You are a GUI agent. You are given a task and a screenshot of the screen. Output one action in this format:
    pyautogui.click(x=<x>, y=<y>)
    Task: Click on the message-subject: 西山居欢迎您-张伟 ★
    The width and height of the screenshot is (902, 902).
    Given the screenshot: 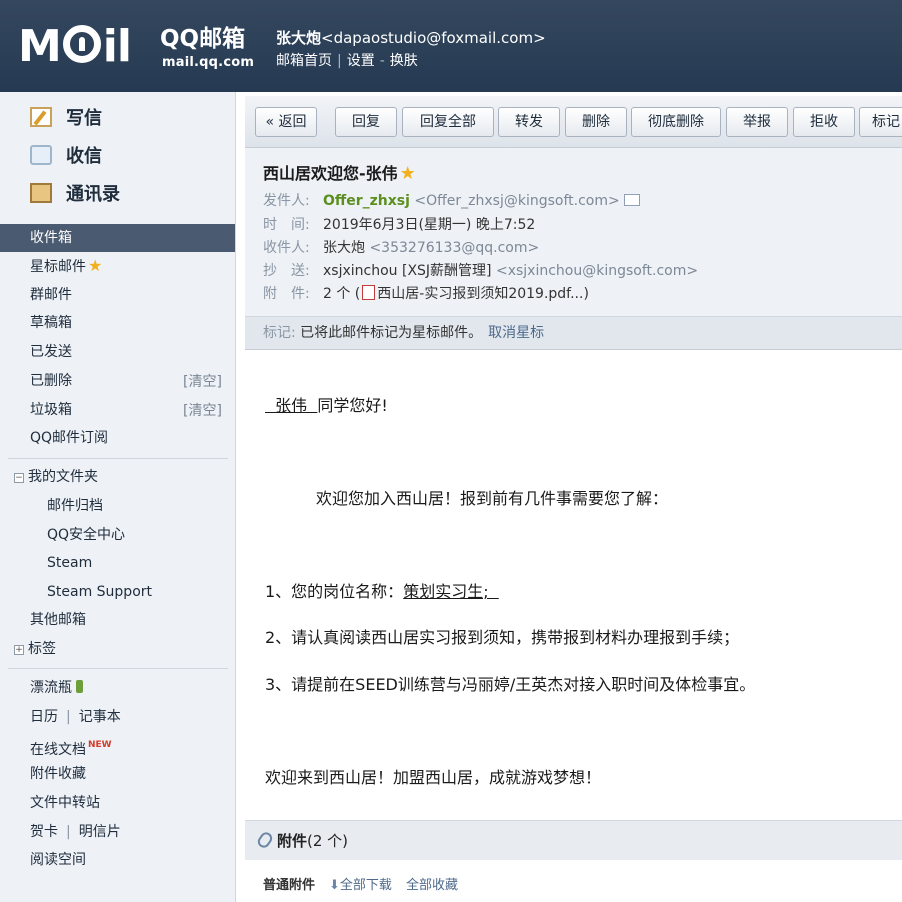 What is the action you would take?
    pyautogui.click(x=339, y=172)
    